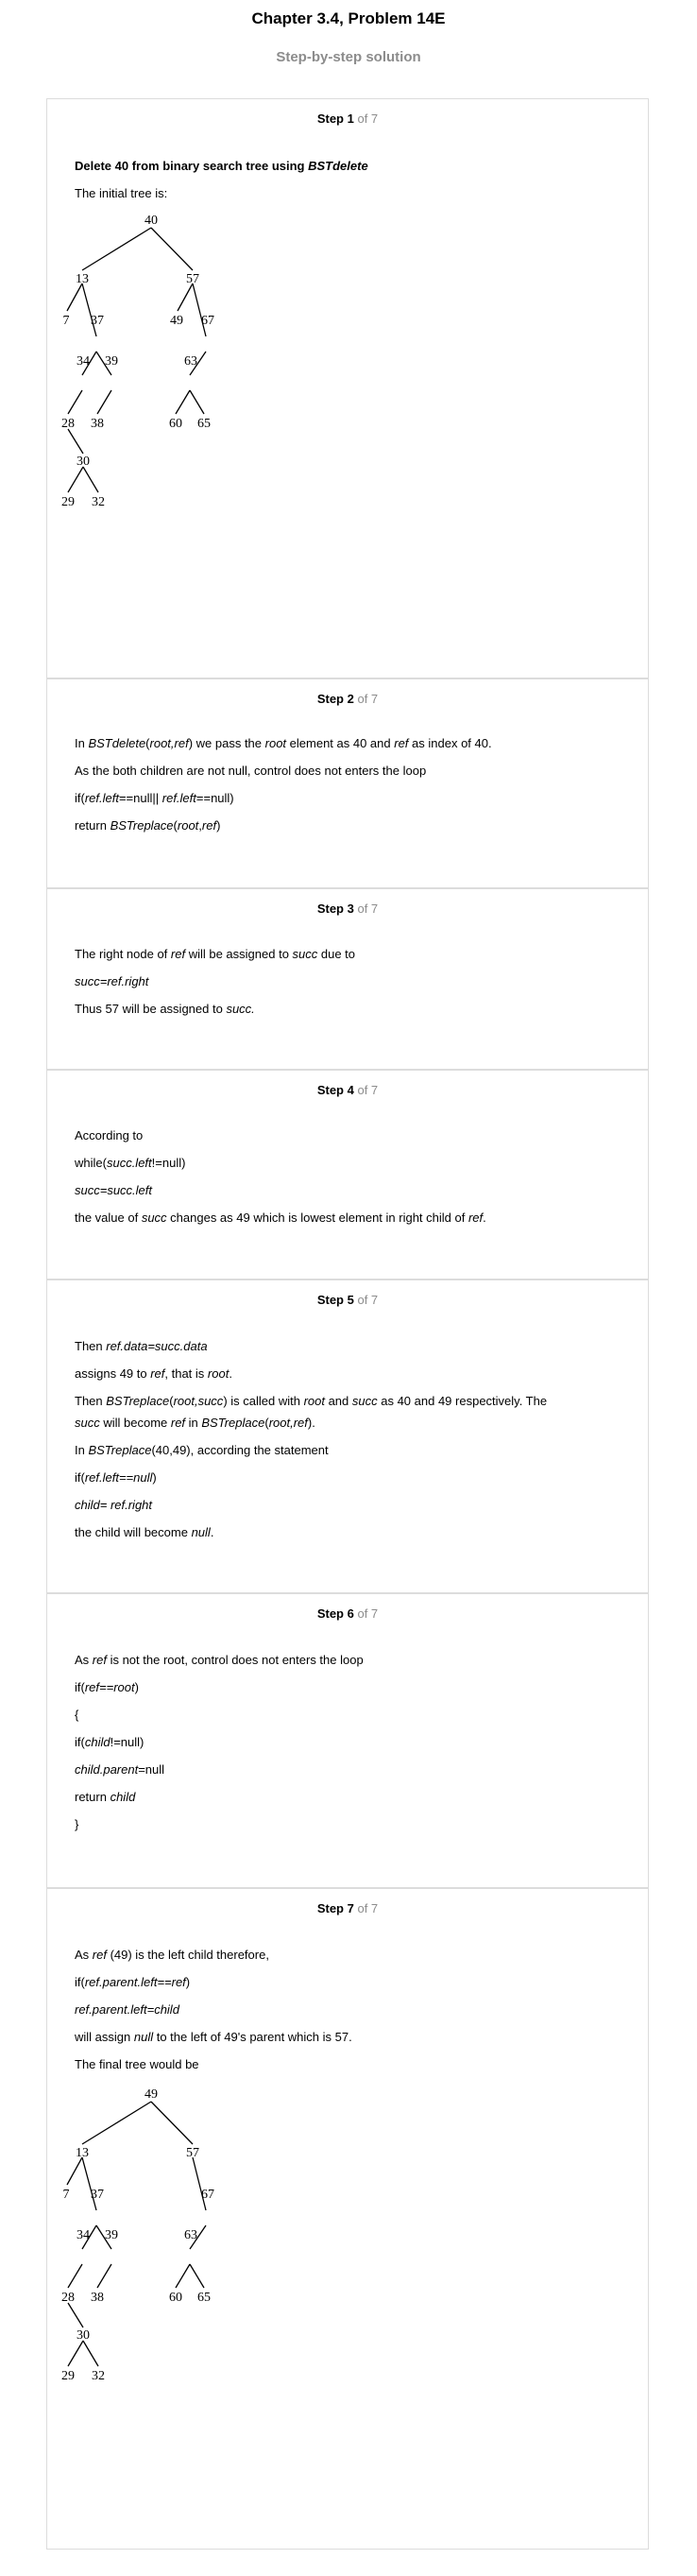  Describe the element at coordinates (101, 798) in the screenshot. I see `text-segment: ref.left` at that location.